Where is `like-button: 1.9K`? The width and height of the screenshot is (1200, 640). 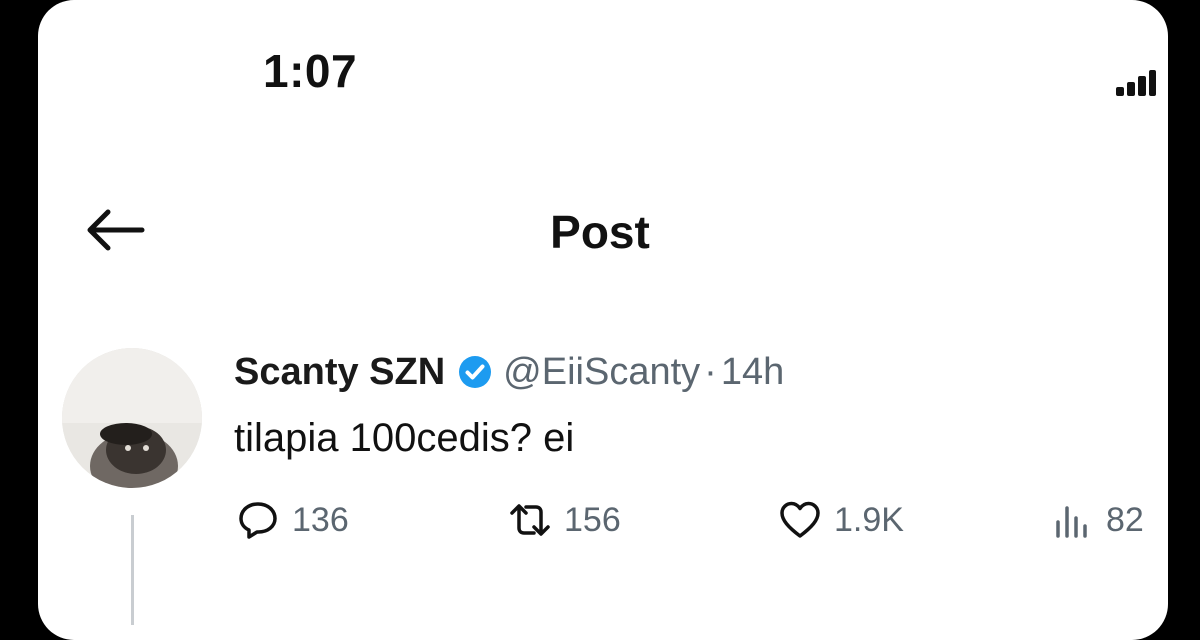
like-button: 1.9K is located at coordinates (841, 520).